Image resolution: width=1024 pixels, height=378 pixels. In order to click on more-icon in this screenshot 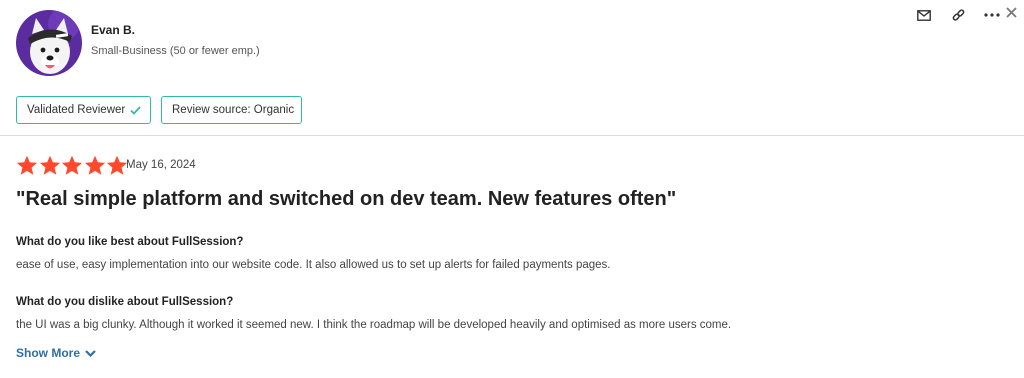, I will do `click(992, 15)`.